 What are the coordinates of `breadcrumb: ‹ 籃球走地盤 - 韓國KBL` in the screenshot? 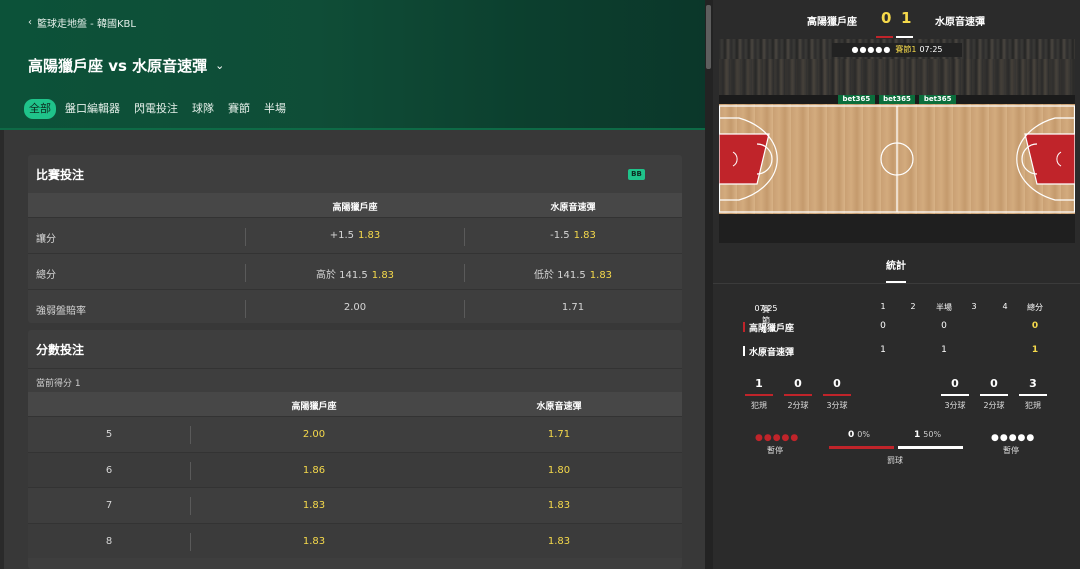 It's located at (82, 22).